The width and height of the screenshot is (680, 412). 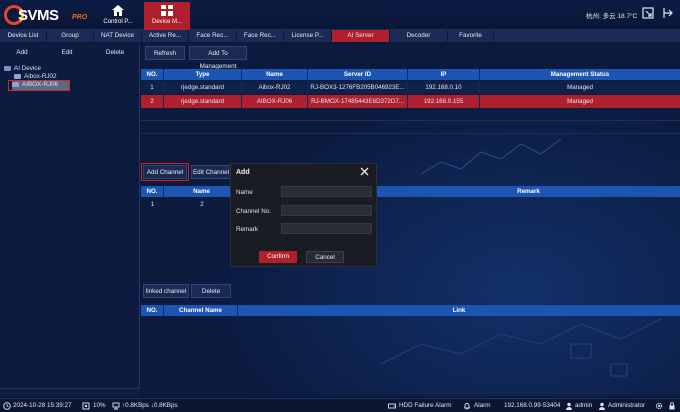 I want to click on subtab-decoder: Decoder, so click(x=419, y=36).